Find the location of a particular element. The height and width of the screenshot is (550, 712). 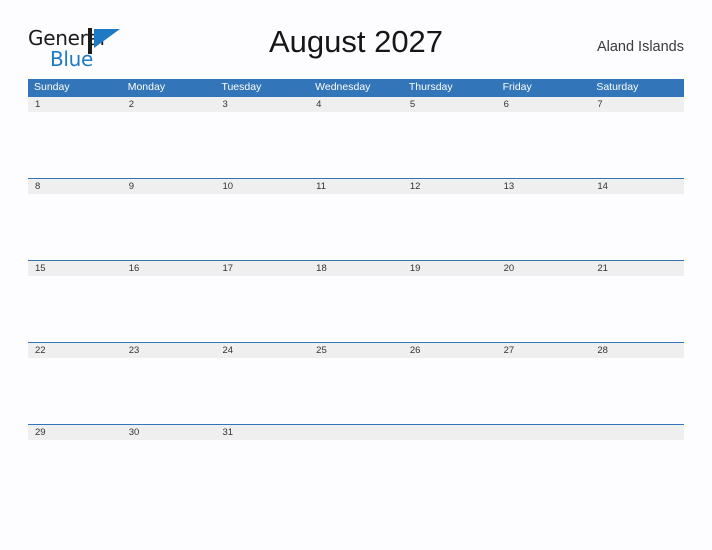

day-cell: 8 is located at coordinates (75, 186).